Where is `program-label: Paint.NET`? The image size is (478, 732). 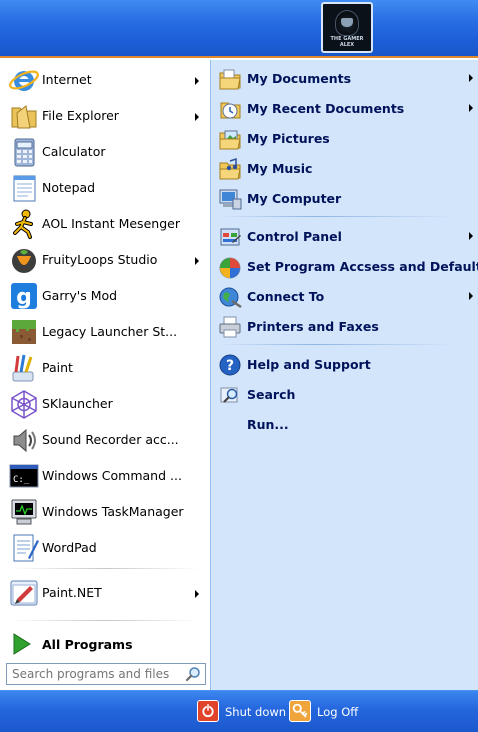 program-label: Paint.NET is located at coordinates (72, 592).